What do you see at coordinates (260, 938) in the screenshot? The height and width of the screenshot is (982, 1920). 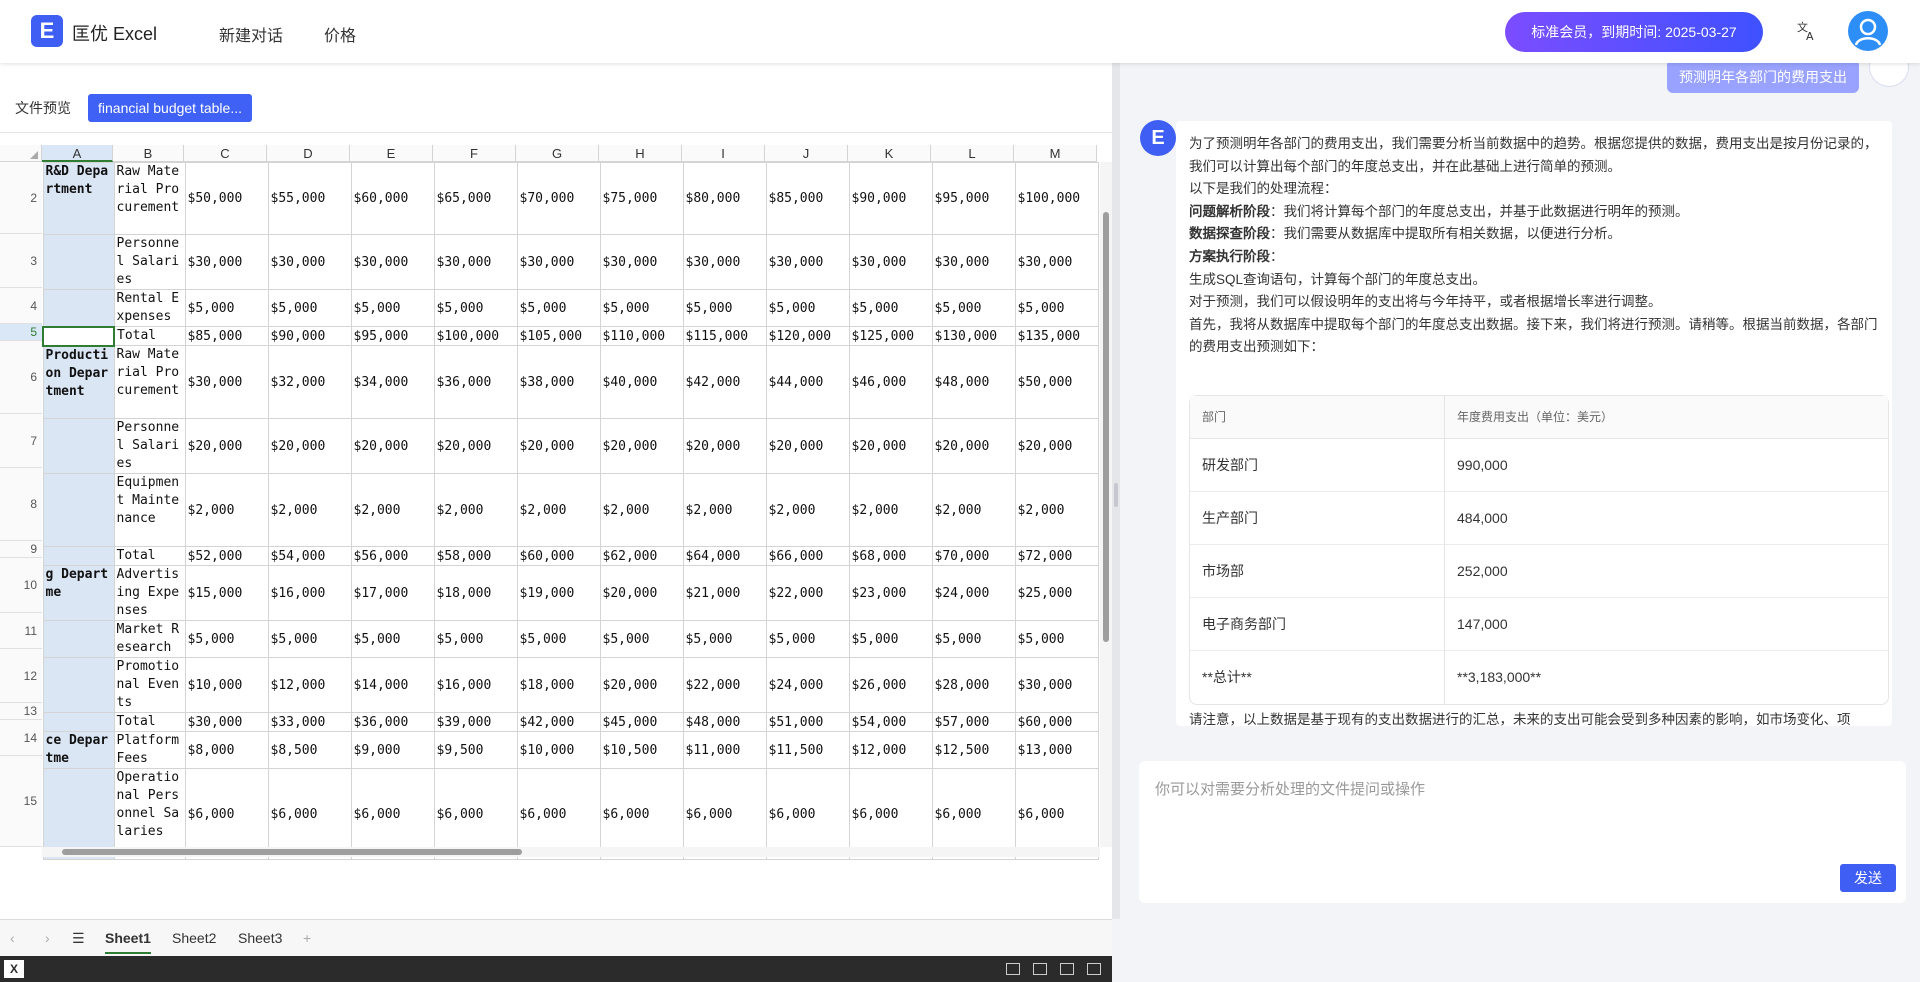 I see `tab-sheet3: Sheet3` at bounding box center [260, 938].